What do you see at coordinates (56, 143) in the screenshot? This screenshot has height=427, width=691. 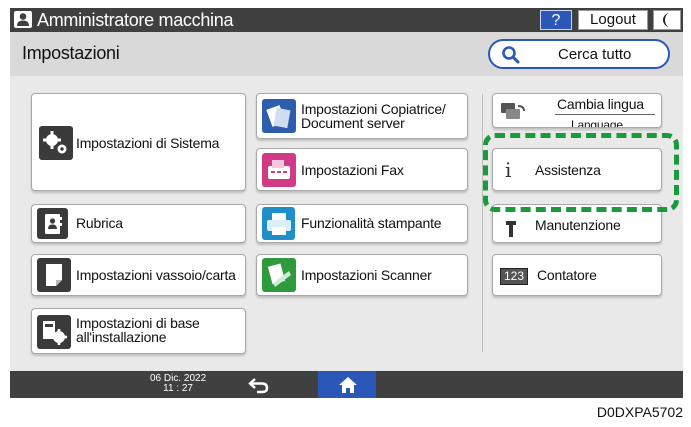 I see `system-gears-icon` at bounding box center [56, 143].